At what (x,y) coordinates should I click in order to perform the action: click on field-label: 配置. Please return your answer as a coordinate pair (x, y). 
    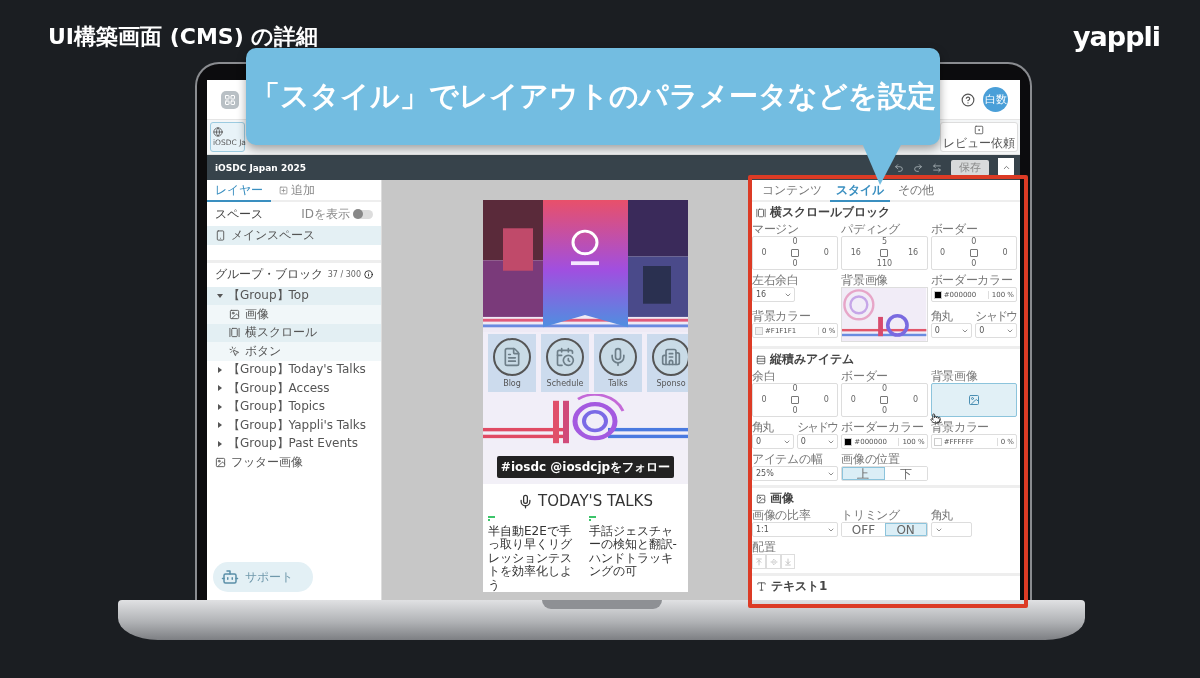
    Looking at the image, I should click on (764, 547).